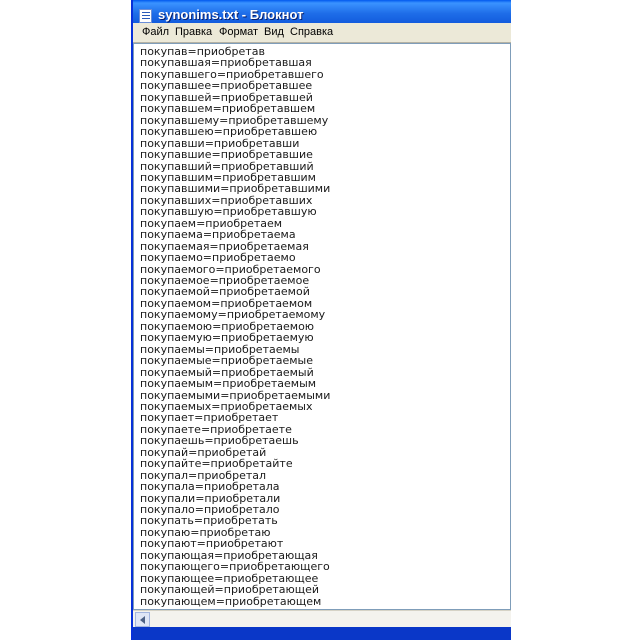  What do you see at coordinates (203, 452) in the screenshot?
I see `text-line: покупай=приобретай` at bounding box center [203, 452].